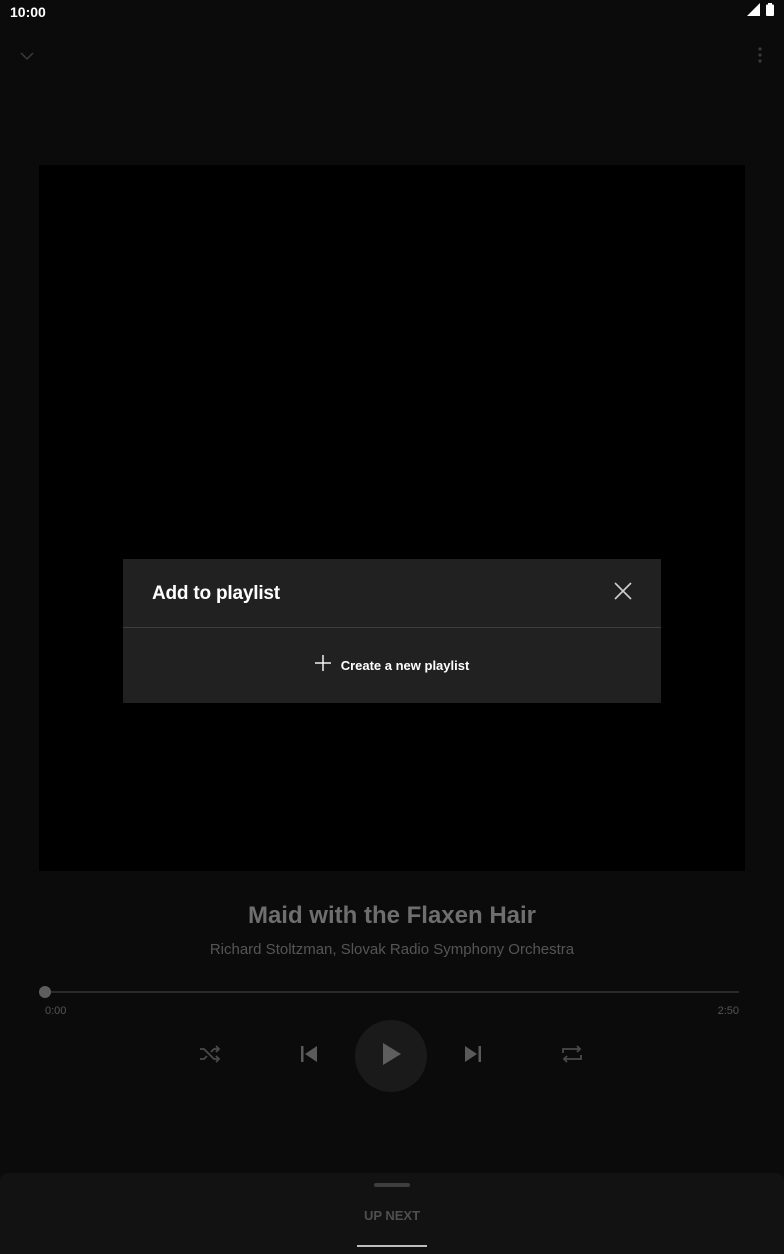 This screenshot has width=784, height=1254. What do you see at coordinates (392, 992) in the screenshot?
I see `progress-track` at bounding box center [392, 992].